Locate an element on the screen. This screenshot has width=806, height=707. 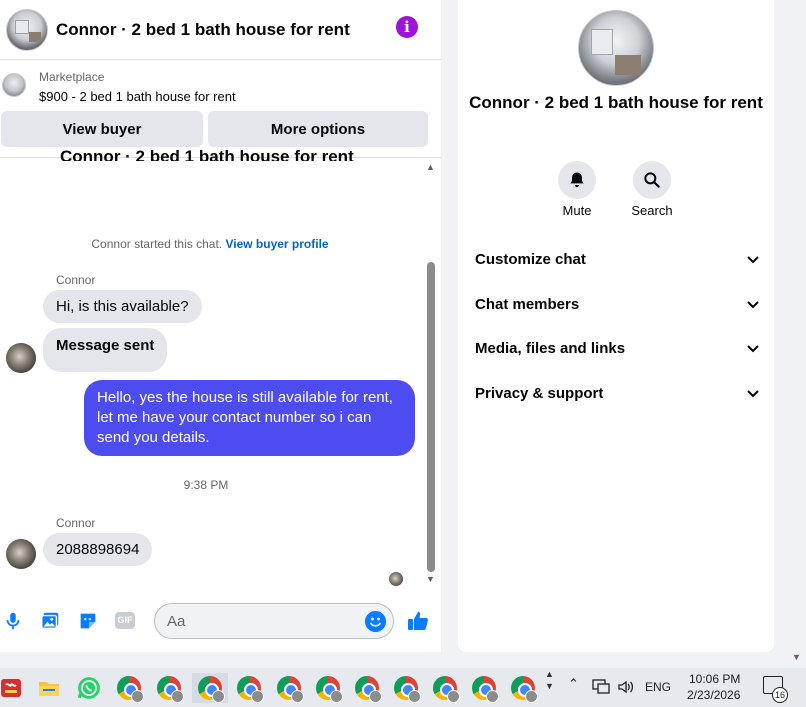
customize-chat-section: Customize chat is located at coordinates (617, 259).